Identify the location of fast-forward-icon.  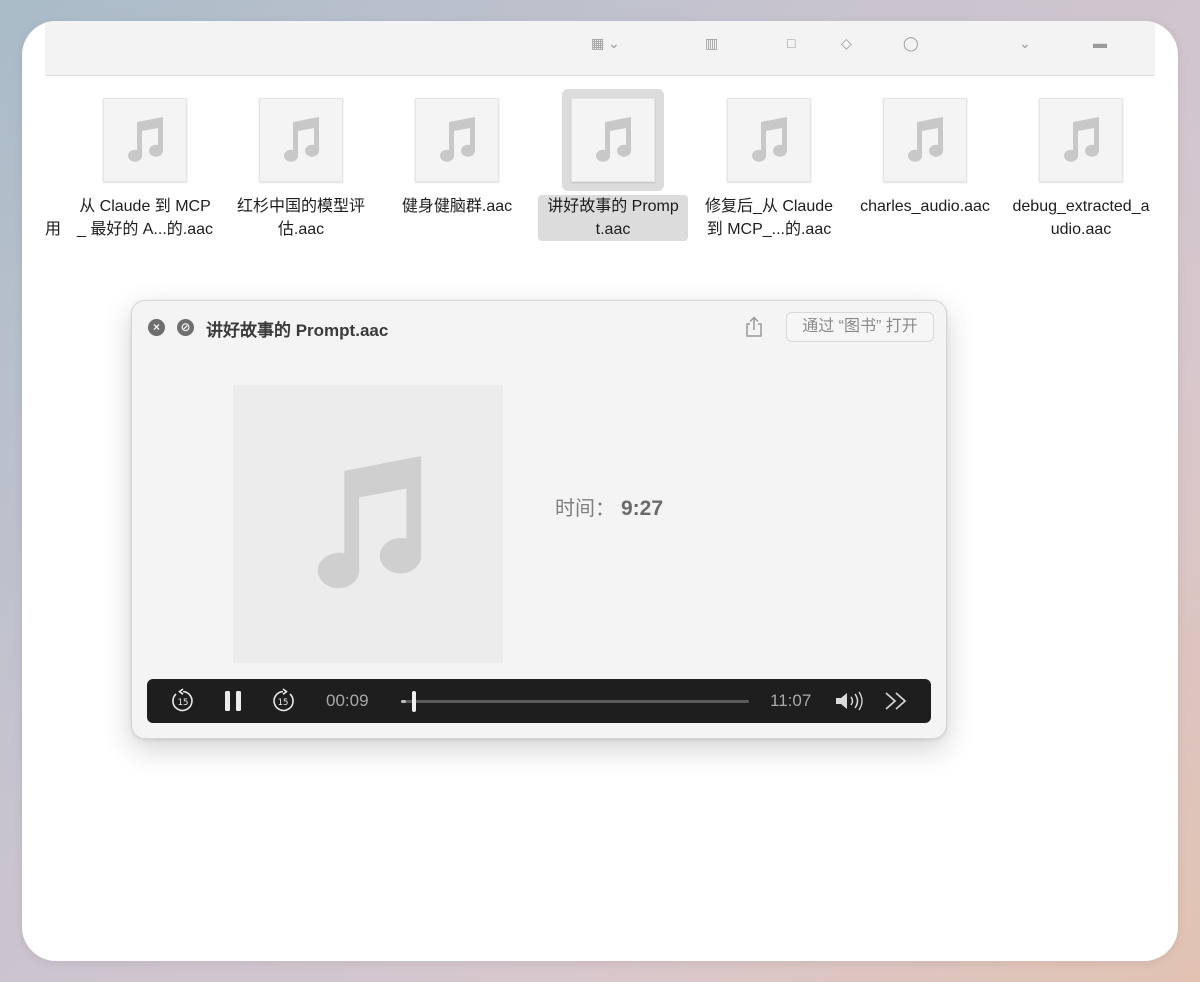
(896, 701).